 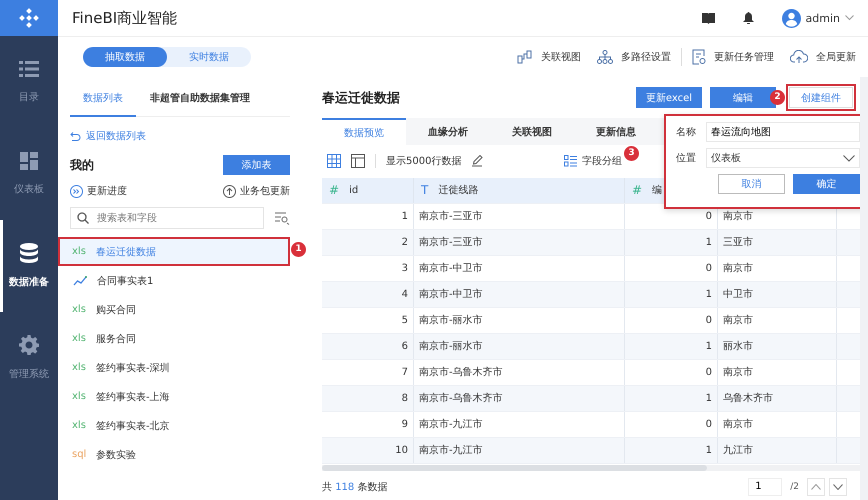 What do you see at coordinates (368, 398) in the screenshot?
I see `table-cell: 8` at bounding box center [368, 398].